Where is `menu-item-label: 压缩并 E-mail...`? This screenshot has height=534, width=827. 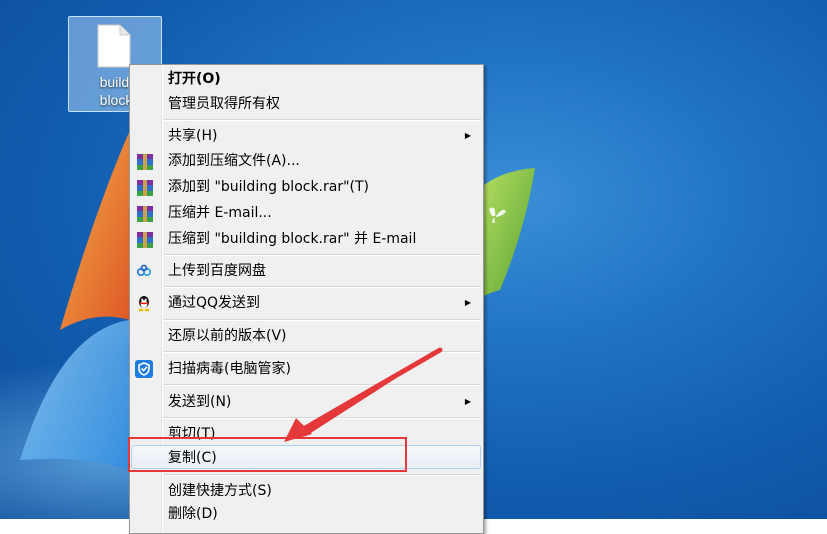
menu-item-label: 压缩并 E-mail... is located at coordinates (220, 213).